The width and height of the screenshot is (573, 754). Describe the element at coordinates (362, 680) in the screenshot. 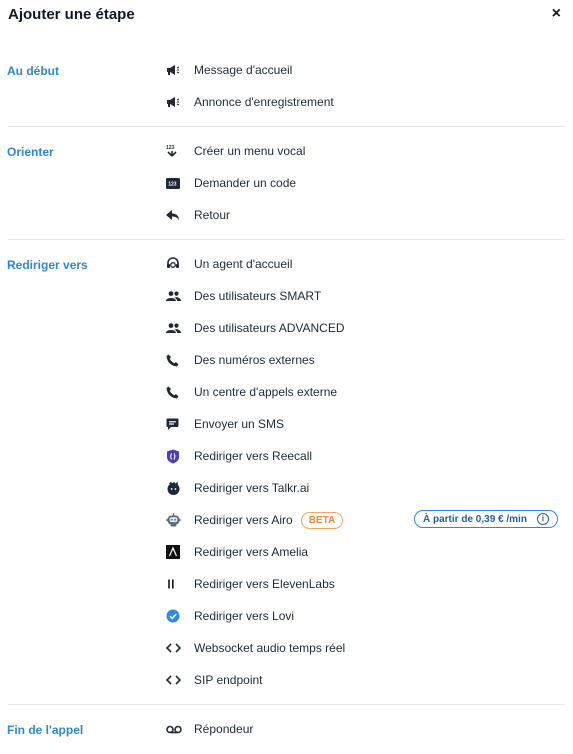

I see `step-sip-endpoint: SIP endpoint` at that location.